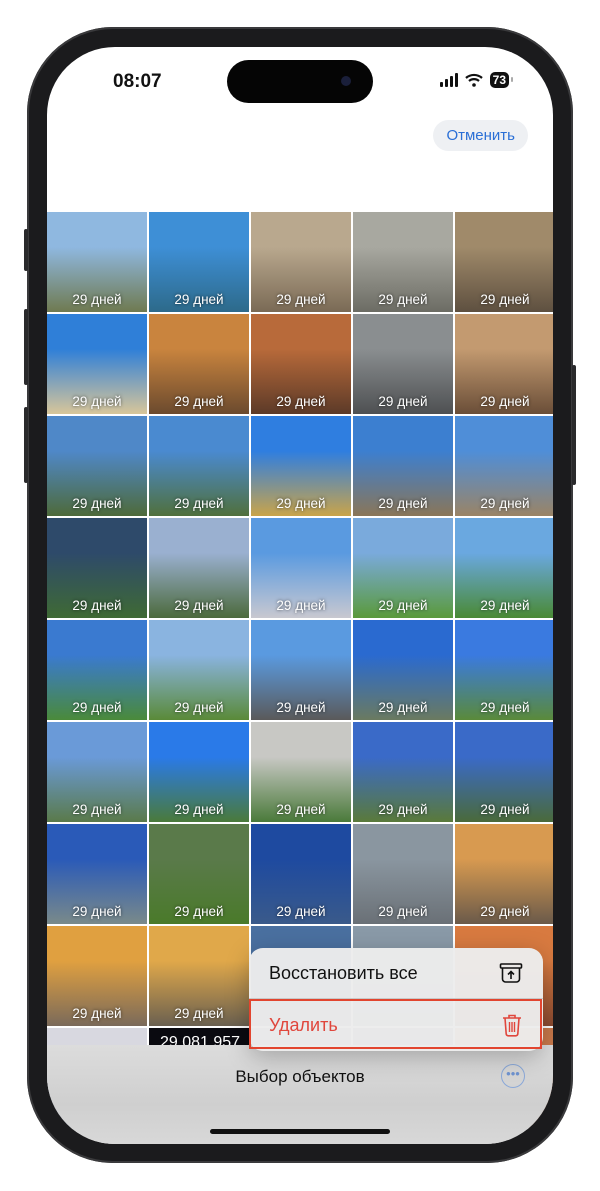 Image resolution: width=600 pixels, height=1191 pixels. What do you see at coordinates (26, 445) in the screenshot?
I see `volume-down-button` at bounding box center [26, 445].